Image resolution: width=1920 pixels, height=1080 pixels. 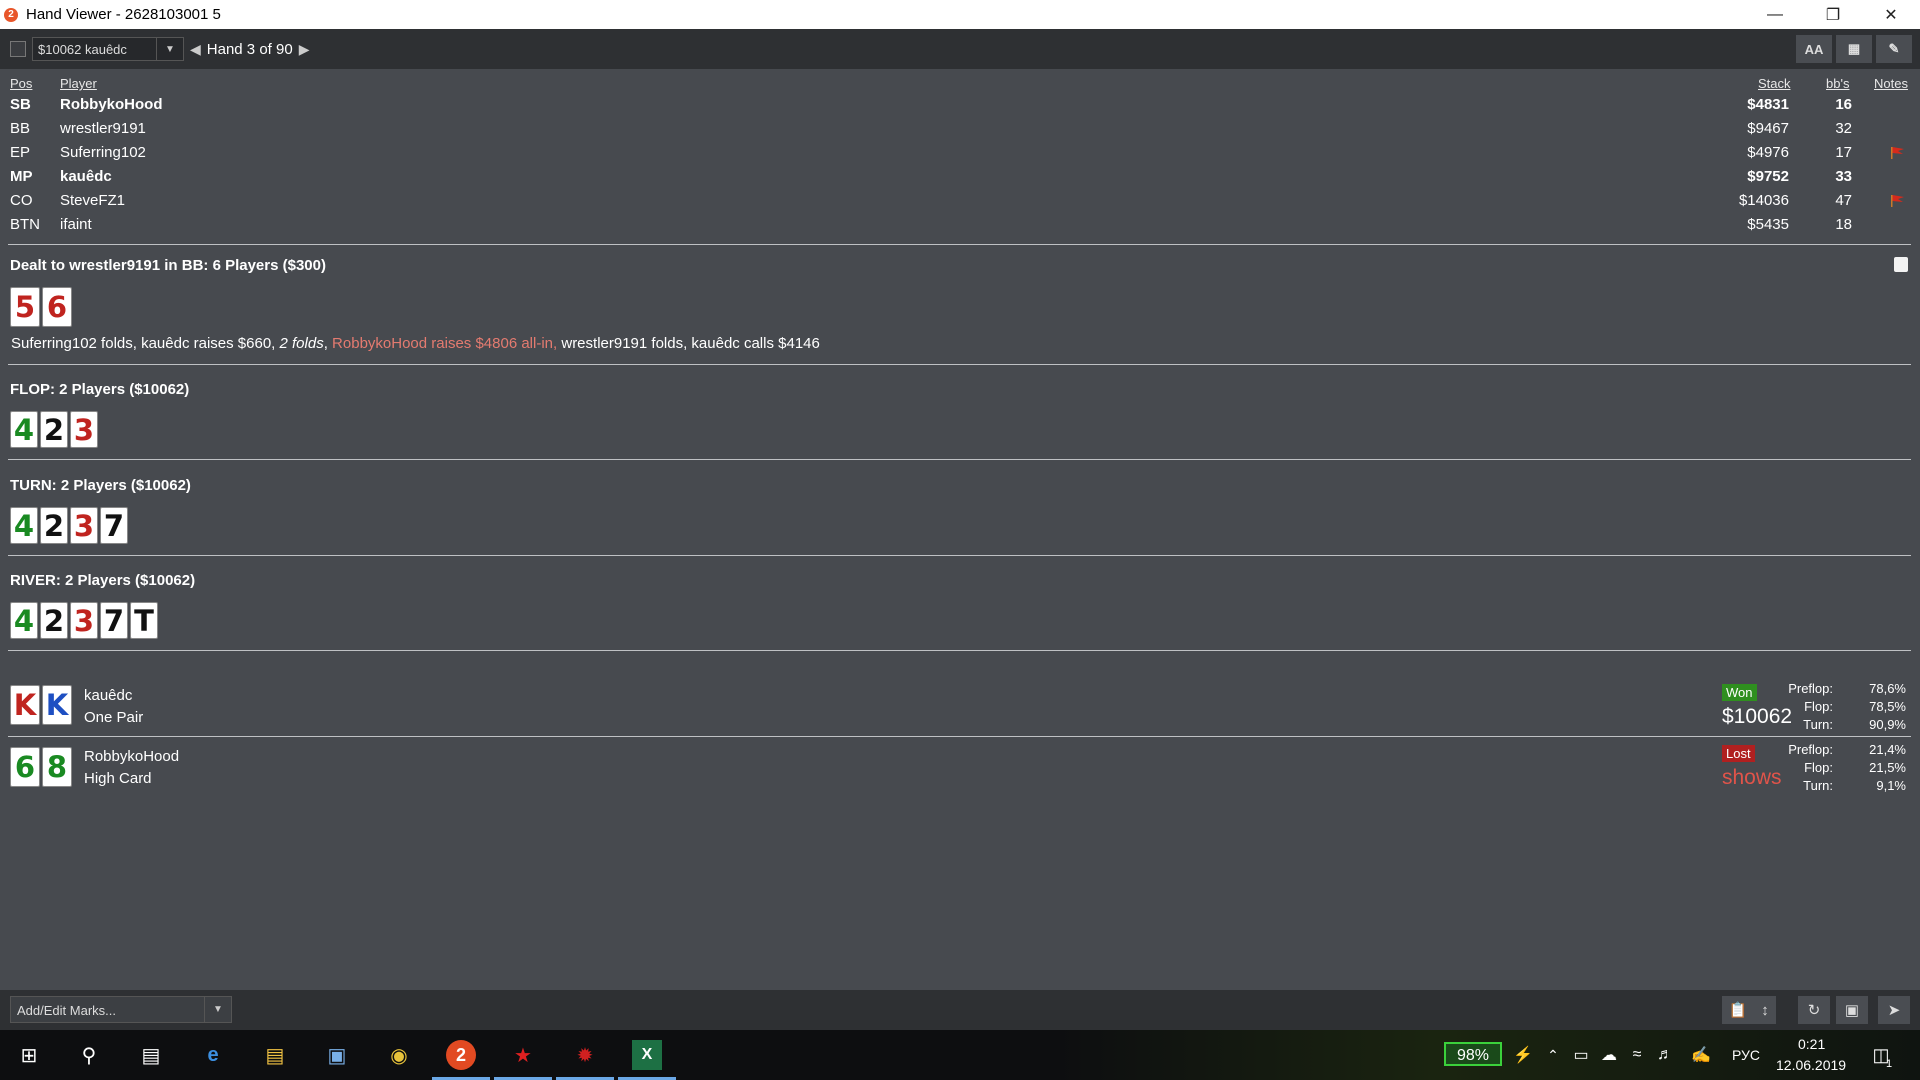 I want to click on marks-dropdown: Add/Edit Marks... ▼, so click(x=121, y=1009).